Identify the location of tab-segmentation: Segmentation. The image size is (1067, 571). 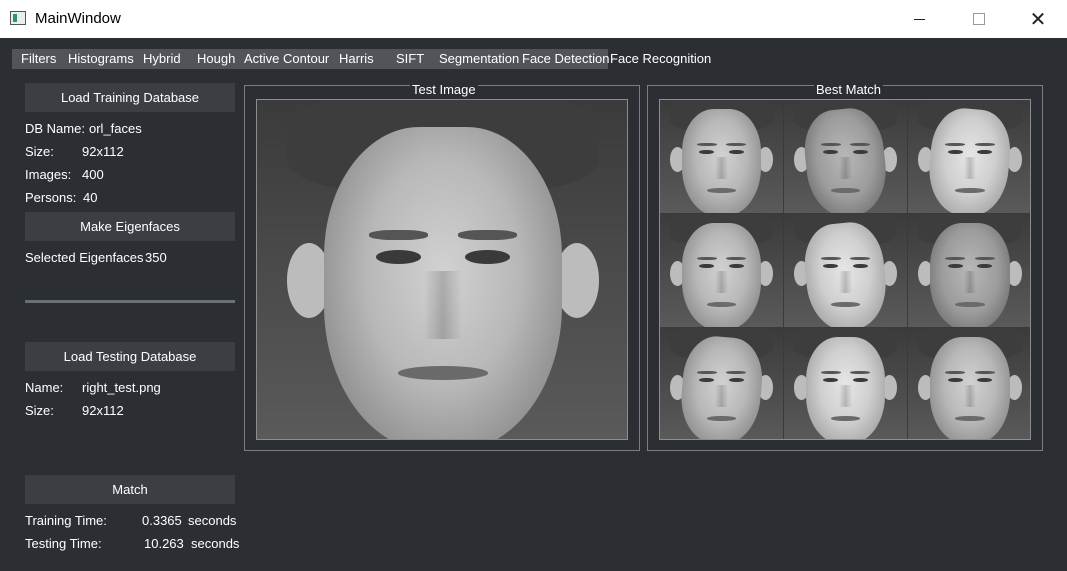
(479, 58).